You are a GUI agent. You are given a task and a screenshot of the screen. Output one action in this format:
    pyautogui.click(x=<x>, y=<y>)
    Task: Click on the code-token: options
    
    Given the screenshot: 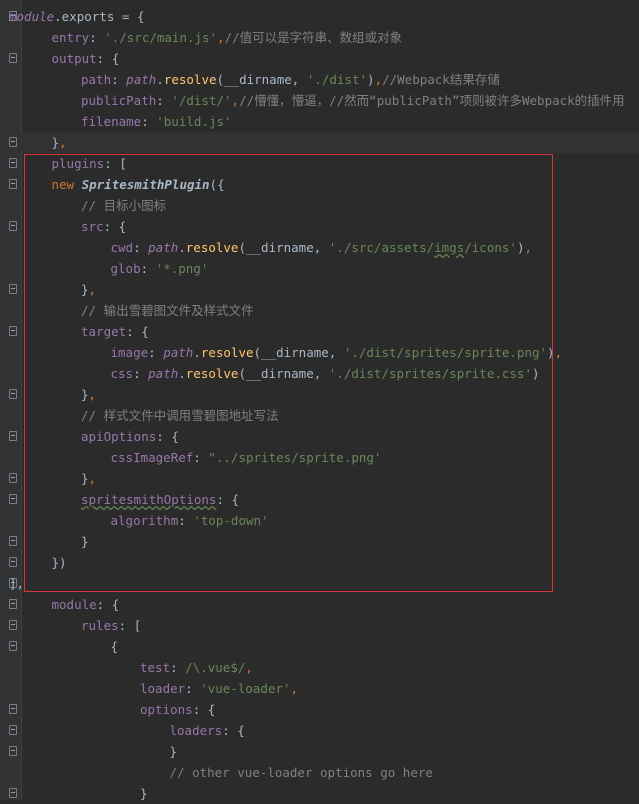 What is the action you would take?
    pyautogui.click(x=166, y=709)
    